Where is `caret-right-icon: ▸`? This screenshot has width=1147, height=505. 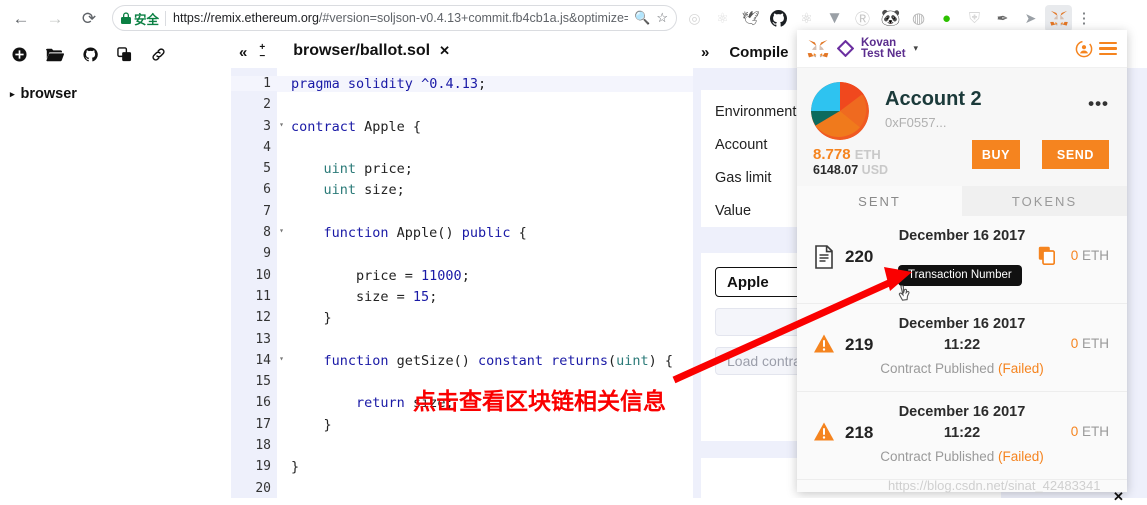 caret-right-icon: ▸ is located at coordinates (12, 94).